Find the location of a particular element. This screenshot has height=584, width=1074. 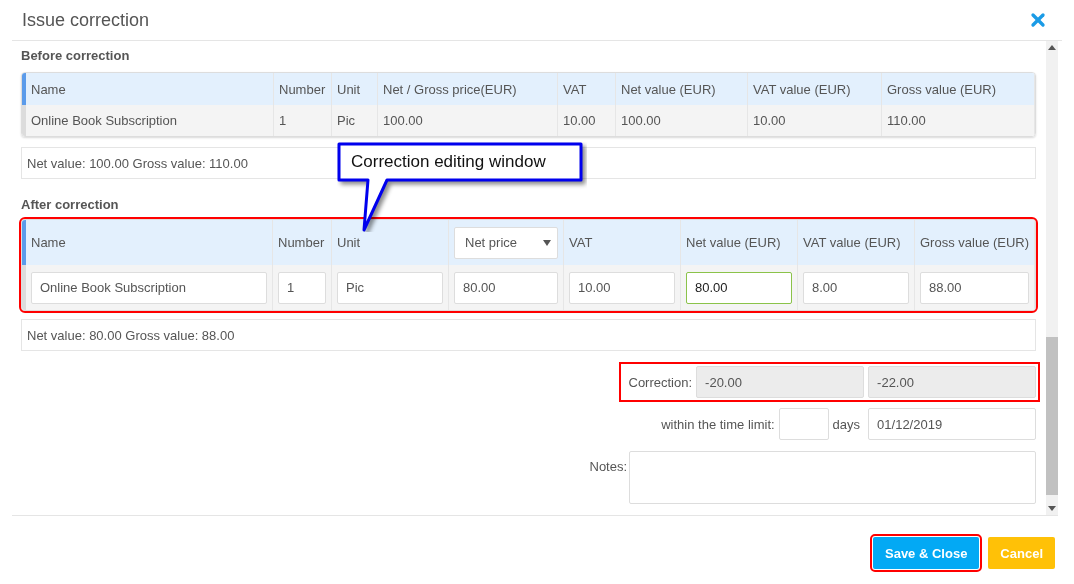

summary-text: Net value: 80.00 Gross value: 88.00 is located at coordinates (529, 335).